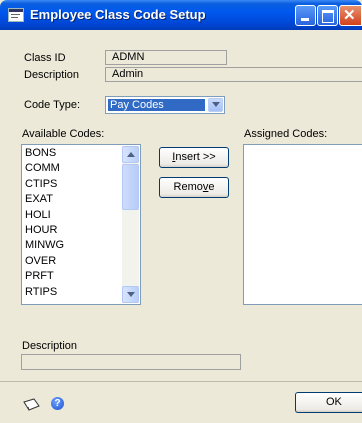 The width and height of the screenshot is (362, 423). I want to click on scroll-thumb, so click(130, 187).